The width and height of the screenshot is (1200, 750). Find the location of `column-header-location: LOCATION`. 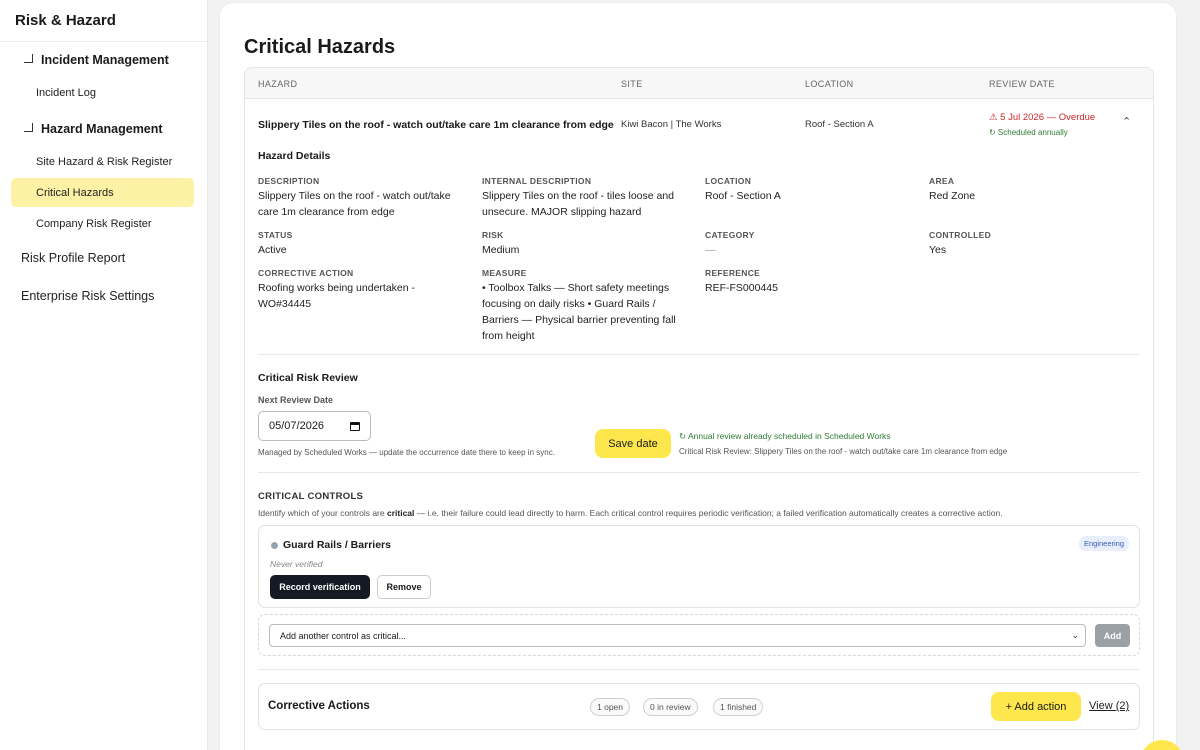

column-header-location: LOCATION is located at coordinates (829, 84).